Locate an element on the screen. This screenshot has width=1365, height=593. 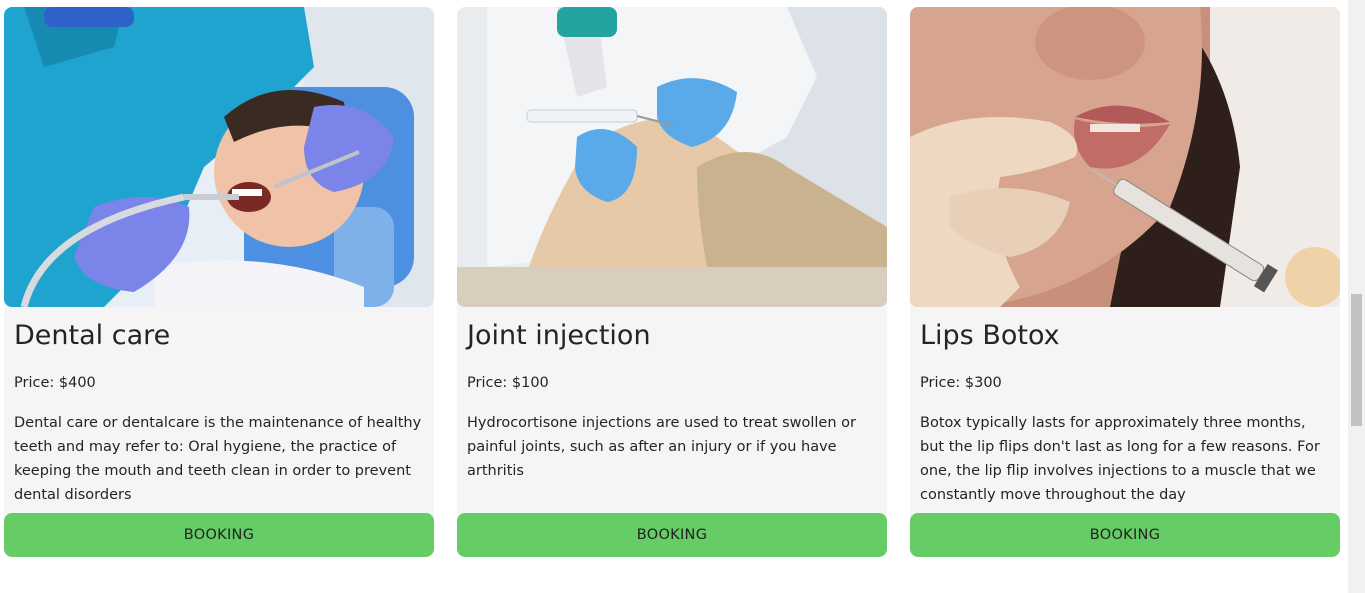
service-price: Price: $100 is located at coordinates (508, 383).